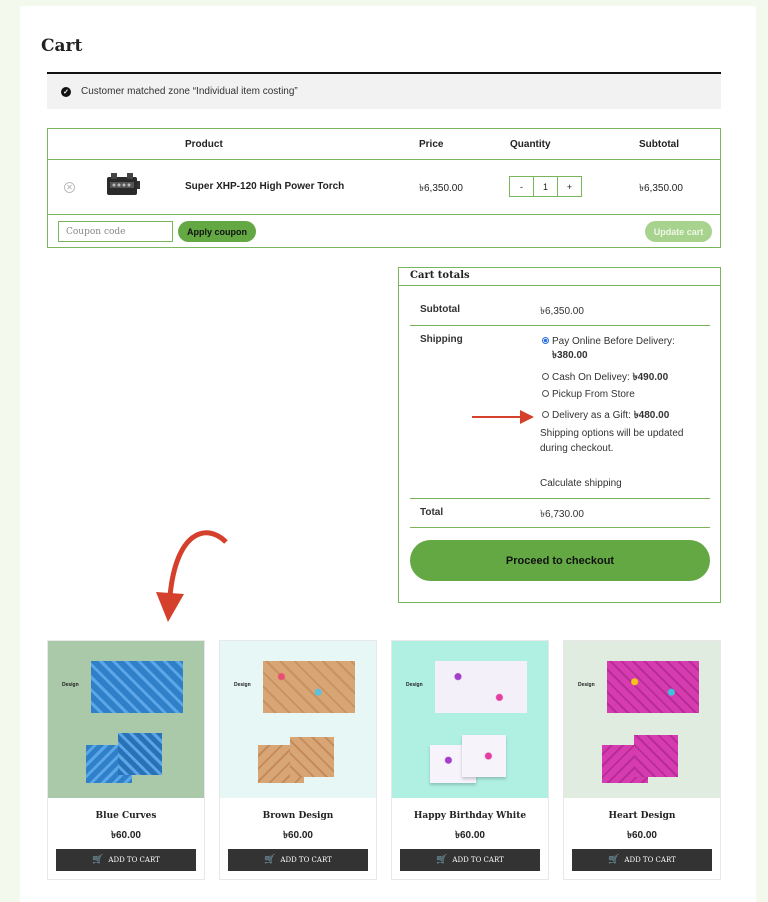  I want to click on product-thumbnail, so click(122, 186).